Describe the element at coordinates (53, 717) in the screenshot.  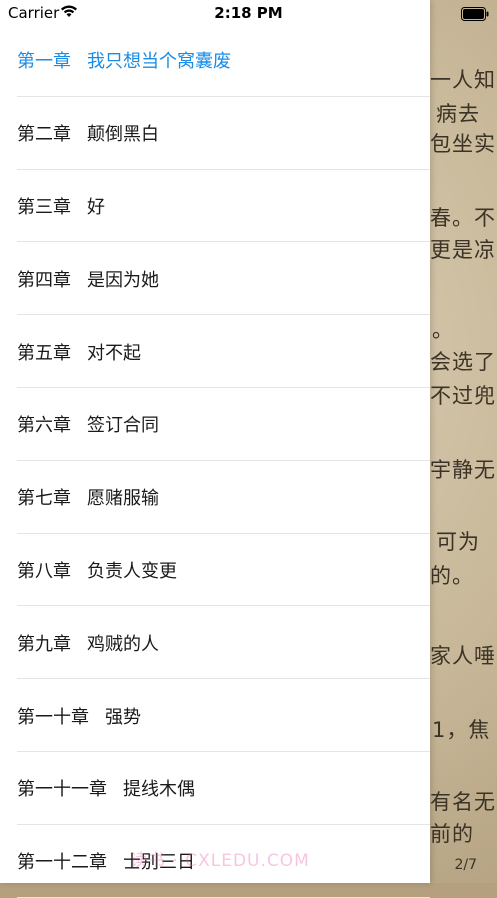
I see `chapter-number: 第一十章` at that location.